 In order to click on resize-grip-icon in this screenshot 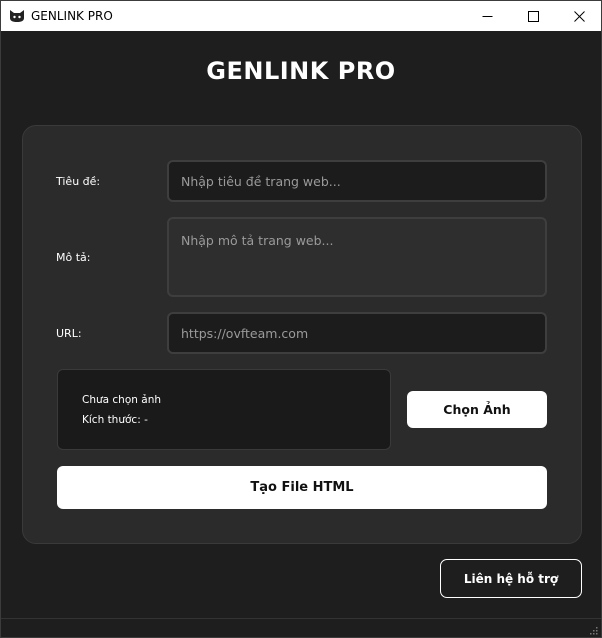, I will do `click(593, 630)`.